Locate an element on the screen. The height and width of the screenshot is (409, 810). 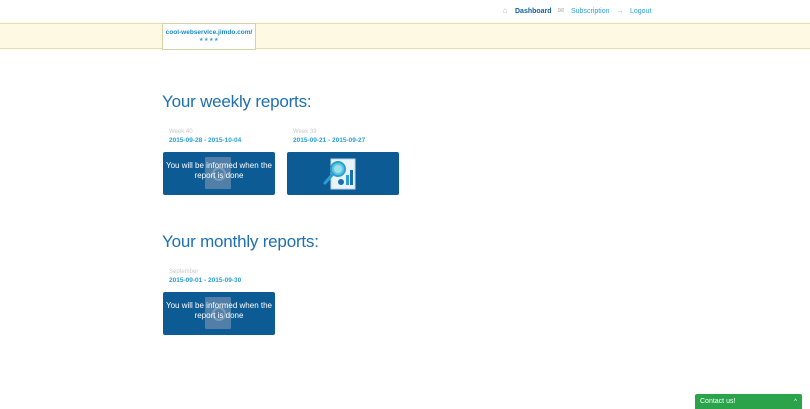
report-card-ready is located at coordinates (343, 173).